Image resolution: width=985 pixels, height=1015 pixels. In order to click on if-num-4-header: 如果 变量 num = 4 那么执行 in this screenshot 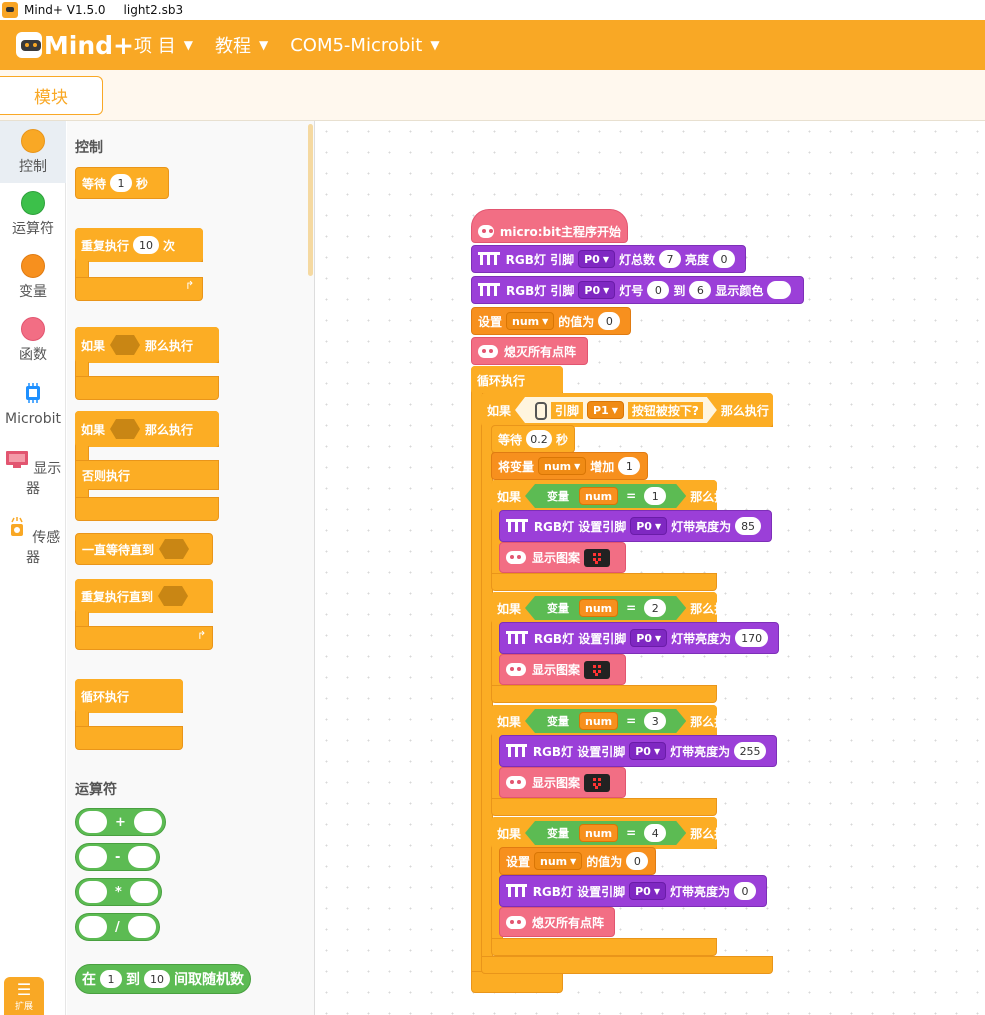, I will do `click(614, 833)`.